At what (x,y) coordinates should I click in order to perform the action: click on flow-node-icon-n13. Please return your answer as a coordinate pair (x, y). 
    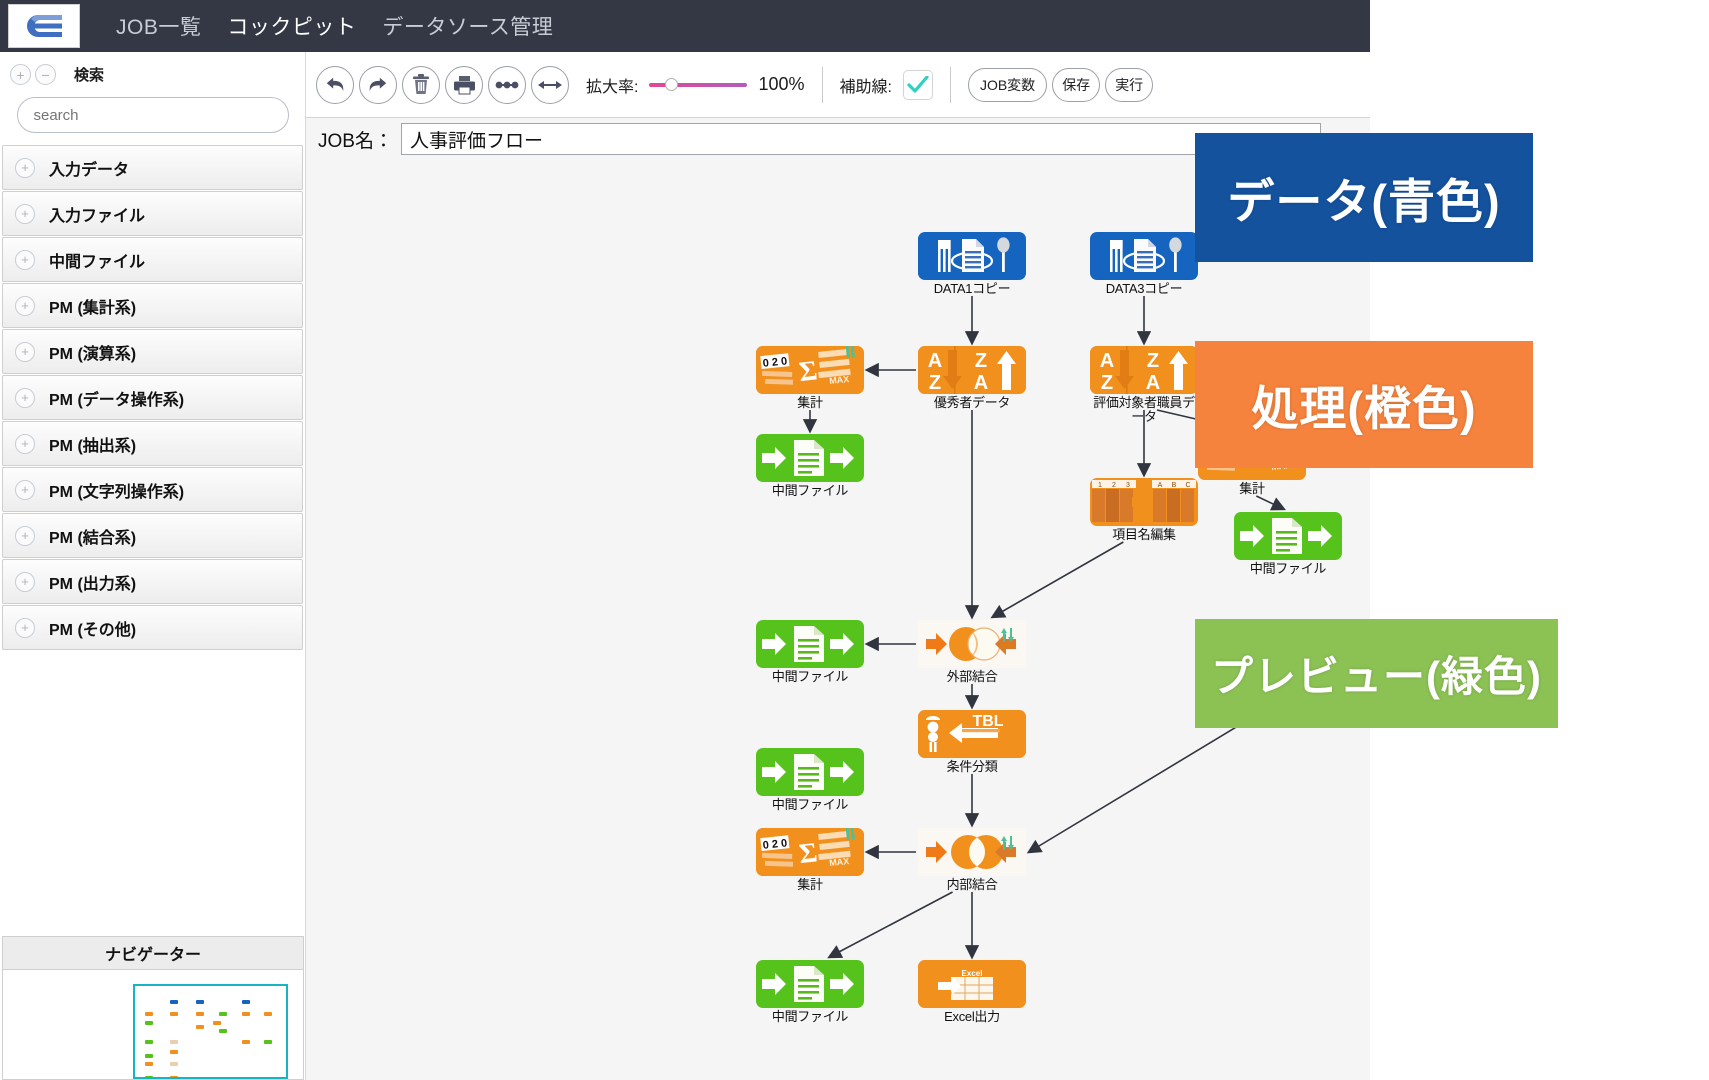
    Looking at the image, I should click on (1288, 536).